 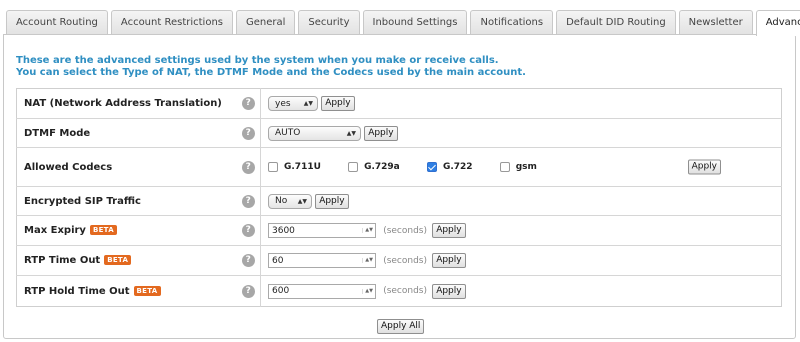 What do you see at coordinates (322, 260) in the screenshot?
I see `rtp-timeout-input: 60 ▲▼` at bounding box center [322, 260].